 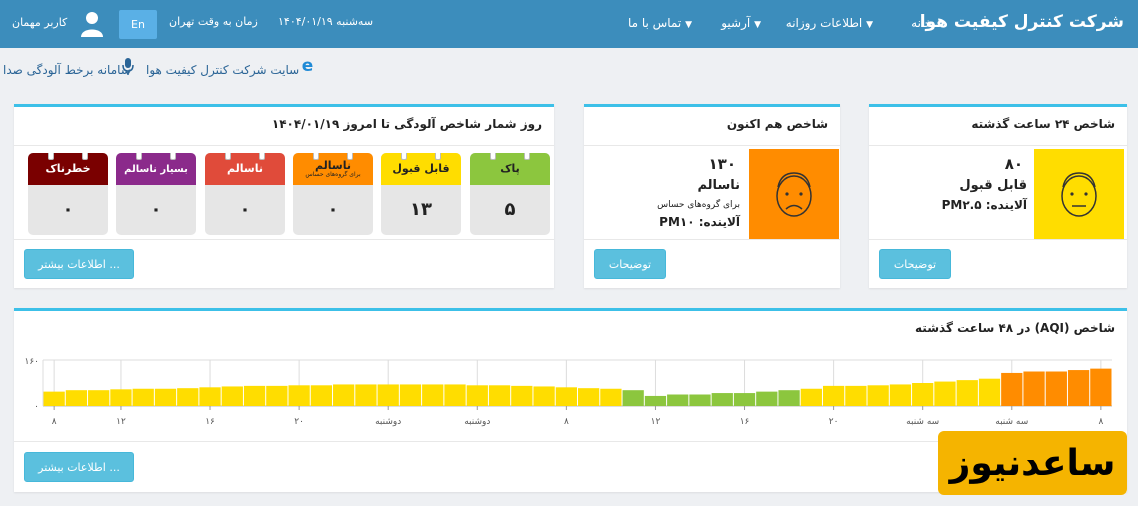 I want to click on watermark-logo: ساعدنیوز, so click(x=1032, y=463).